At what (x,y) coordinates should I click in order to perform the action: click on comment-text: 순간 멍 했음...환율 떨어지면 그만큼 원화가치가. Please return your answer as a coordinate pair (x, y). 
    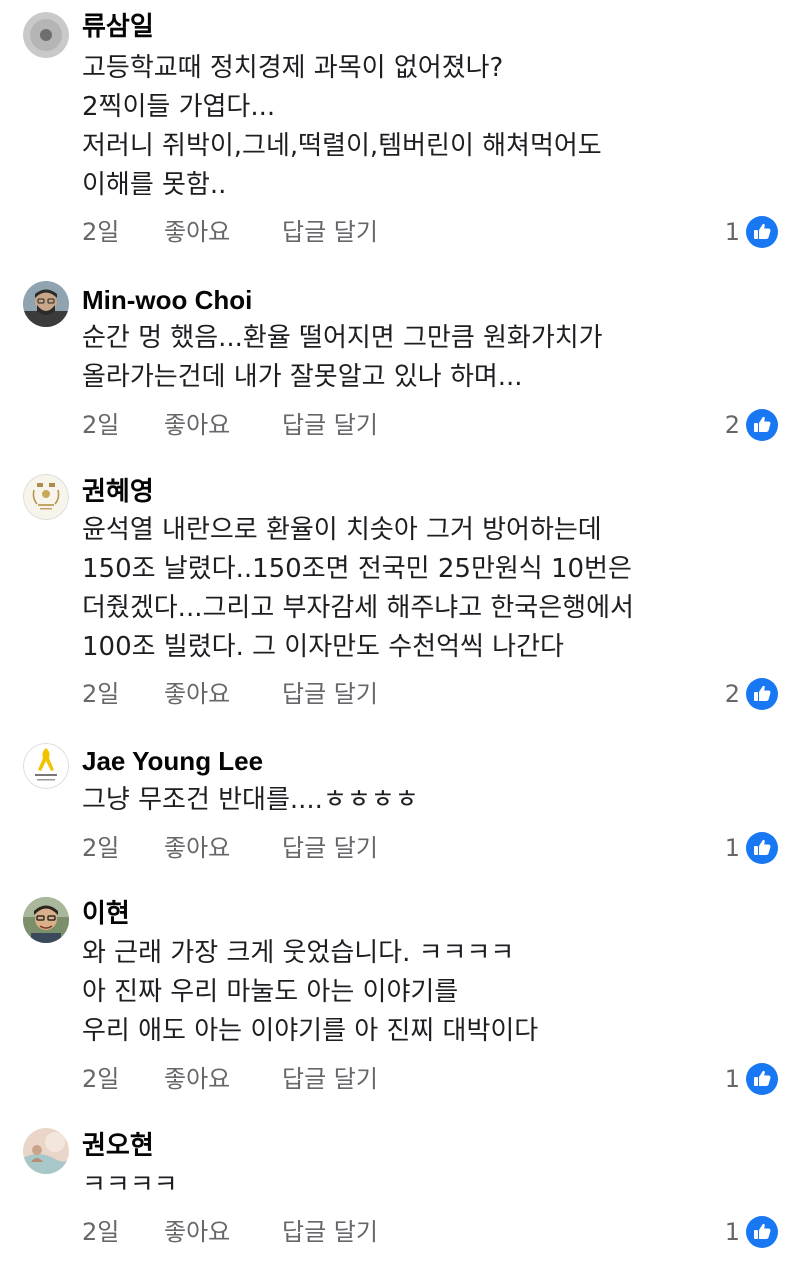
    Looking at the image, I should click on (342, 338).